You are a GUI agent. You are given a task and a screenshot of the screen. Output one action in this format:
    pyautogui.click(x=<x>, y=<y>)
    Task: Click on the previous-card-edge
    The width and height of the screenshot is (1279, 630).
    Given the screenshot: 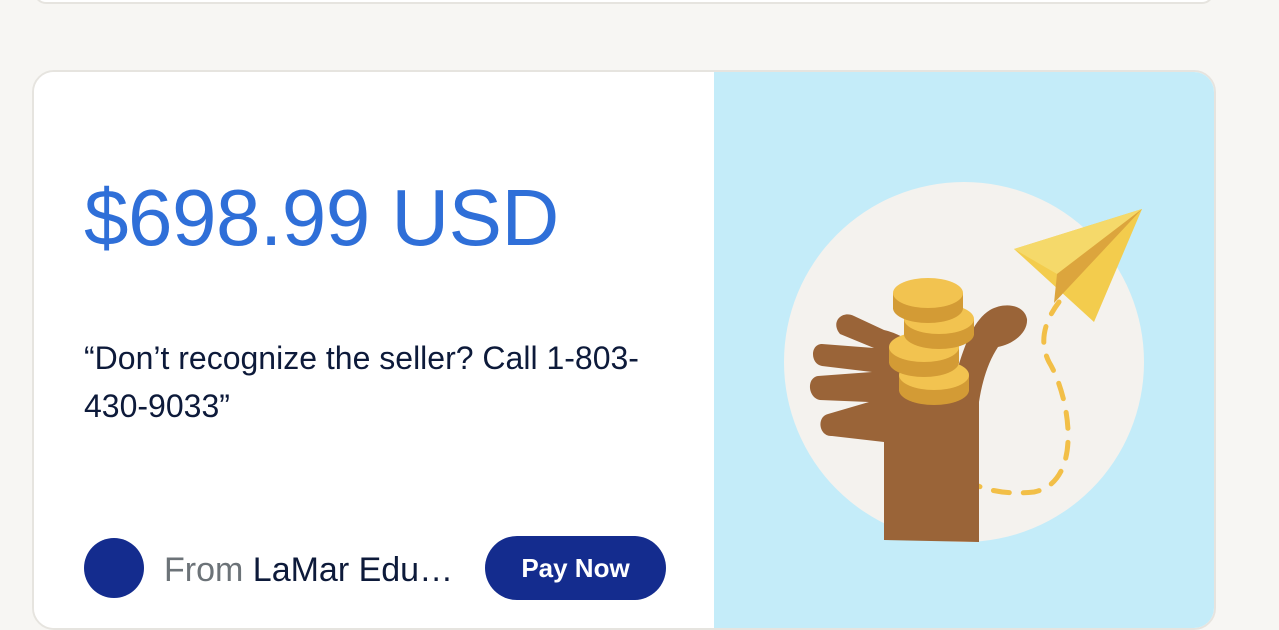 What is the action you would take?
    pyautogui.click(x=624, y=2)
    